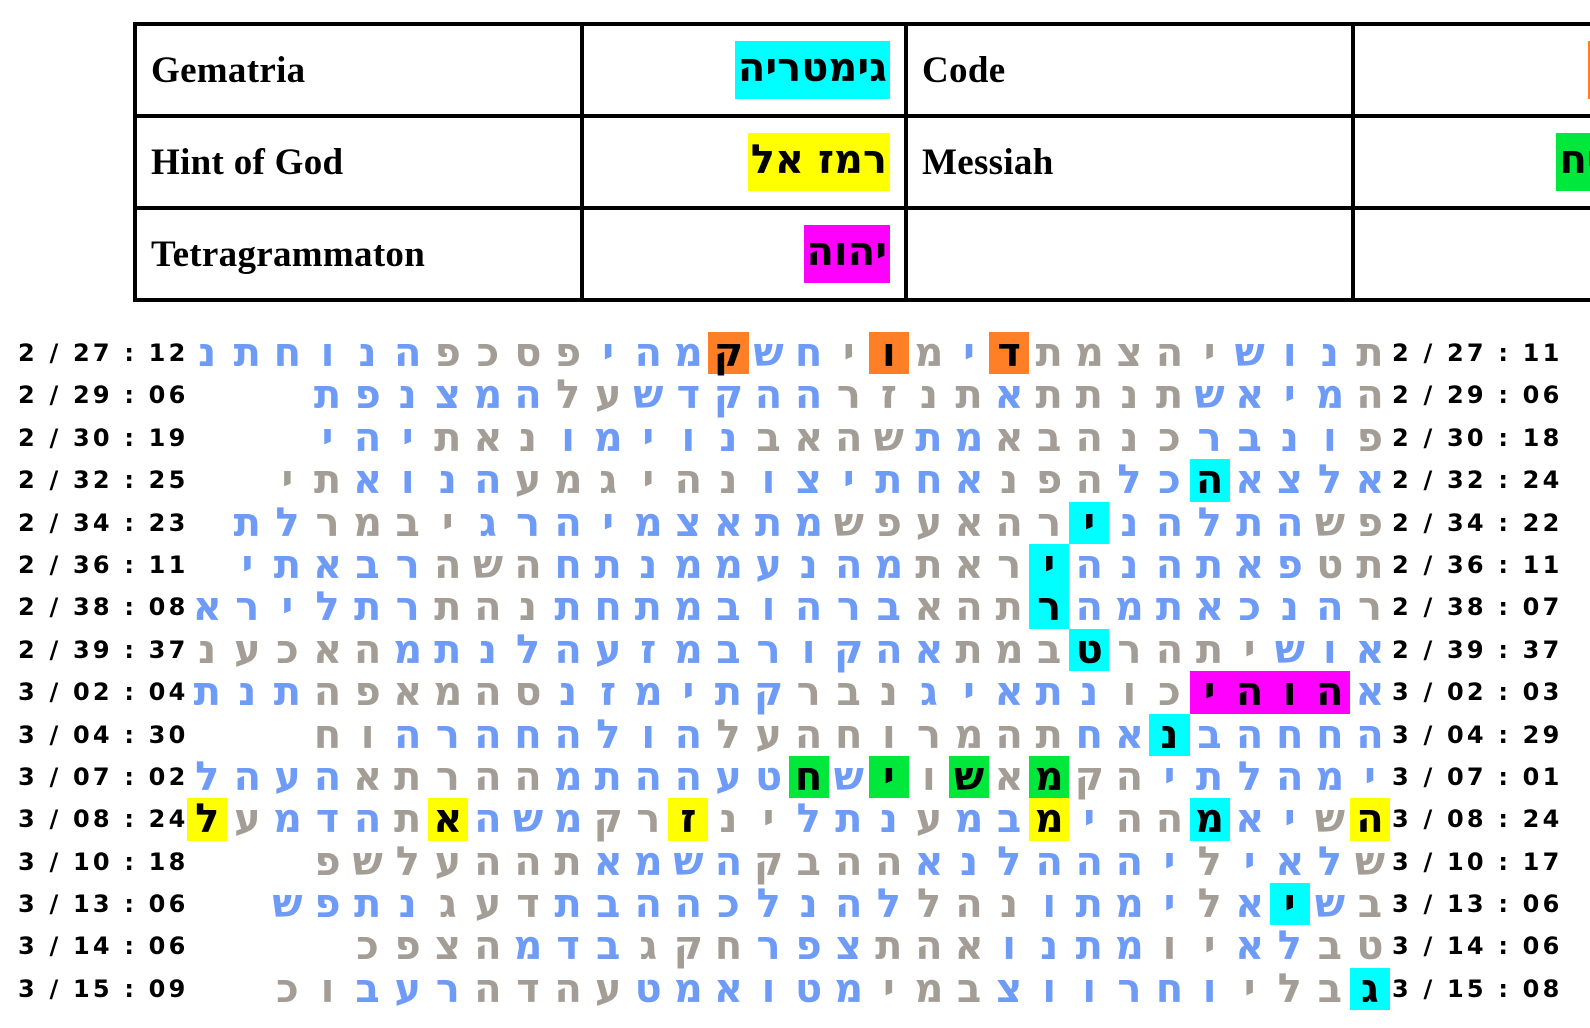 The height and width of the screenshot is (1028, 1590). What do you see at coordinates (688, 819) in the screenshot?
I see `letter-cell-highlighted: ז` at bounding box center [688, 819].